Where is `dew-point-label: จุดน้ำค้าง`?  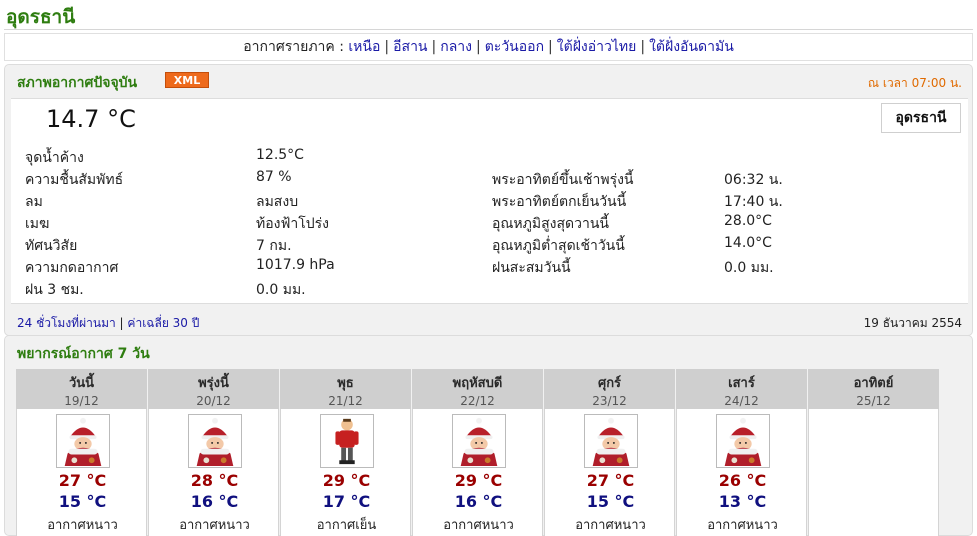
dew-point-label: จุดน้ำค้าง is located at coordinates (54, 158).